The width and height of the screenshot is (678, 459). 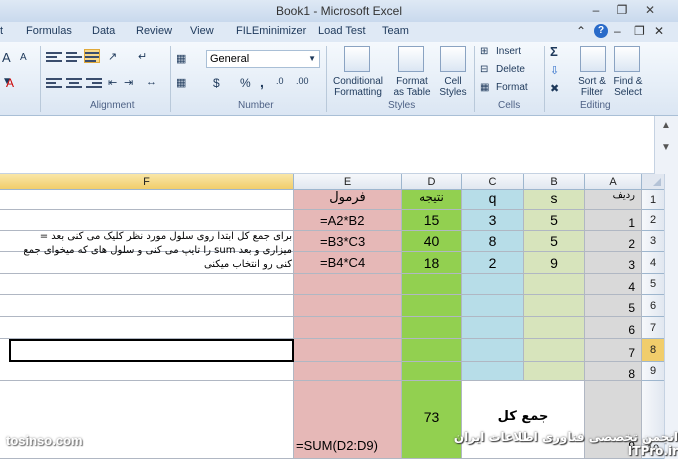 What do you see at coordinates (592, 87) in the screenshot?
I see `sort-filter-button: Sort & Filter` at bounding box center [592, 87].